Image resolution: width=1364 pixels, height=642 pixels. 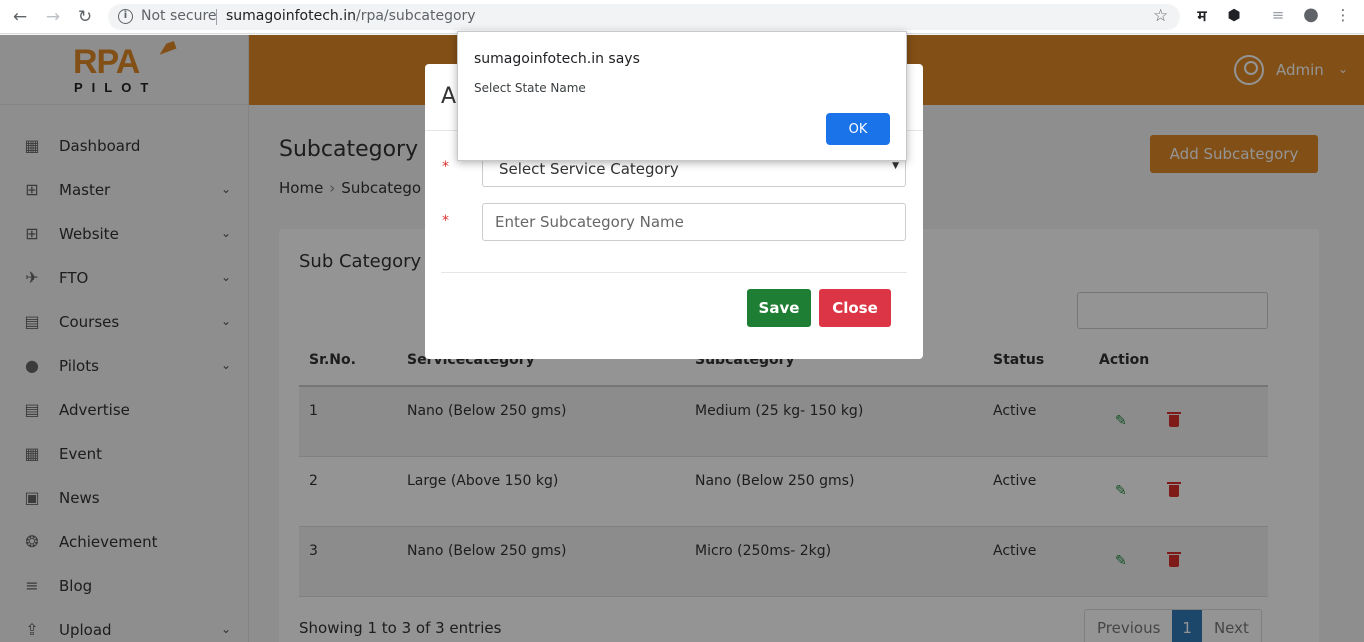 I want to click on menu-kebab-icon: ⋮, so click(x=1343, y=15).